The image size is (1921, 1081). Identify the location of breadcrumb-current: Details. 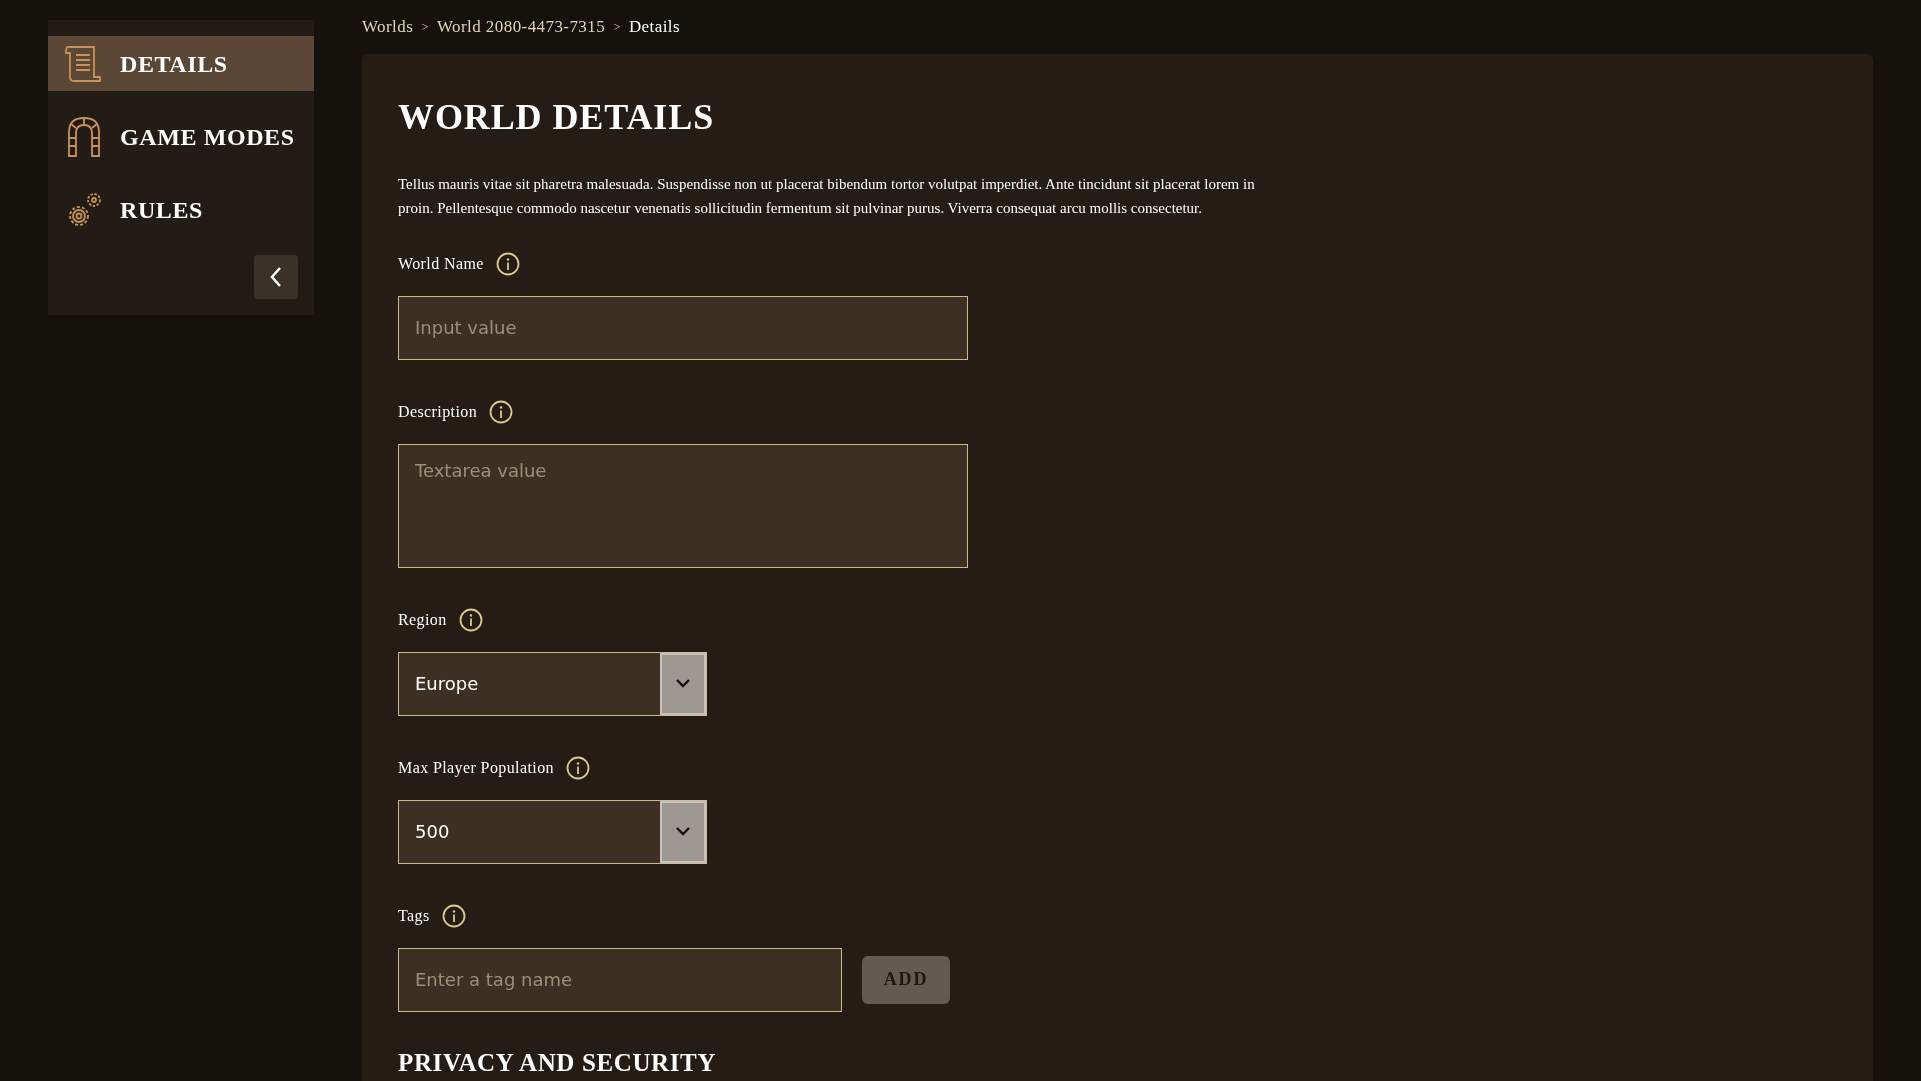
(654, 27).